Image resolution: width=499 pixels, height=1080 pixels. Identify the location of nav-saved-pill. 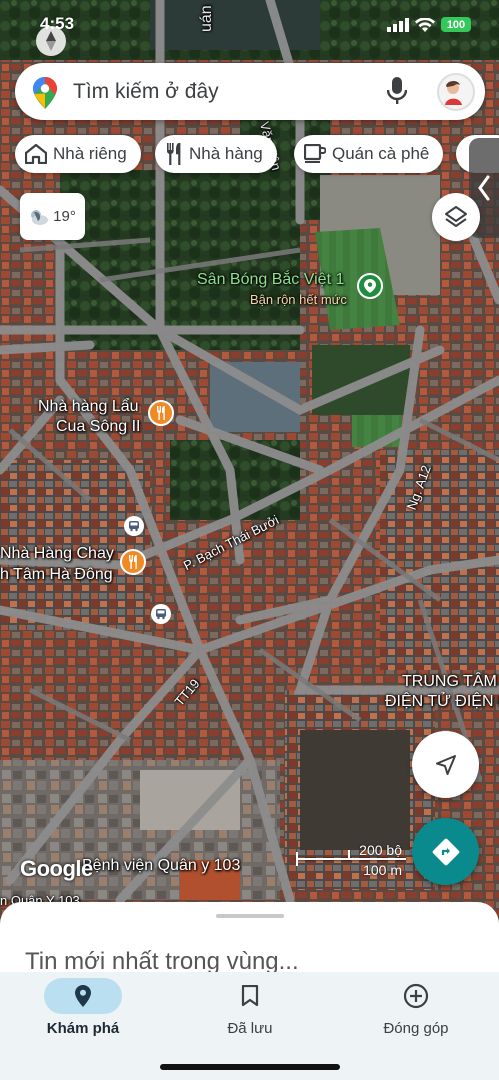
(250, 996).